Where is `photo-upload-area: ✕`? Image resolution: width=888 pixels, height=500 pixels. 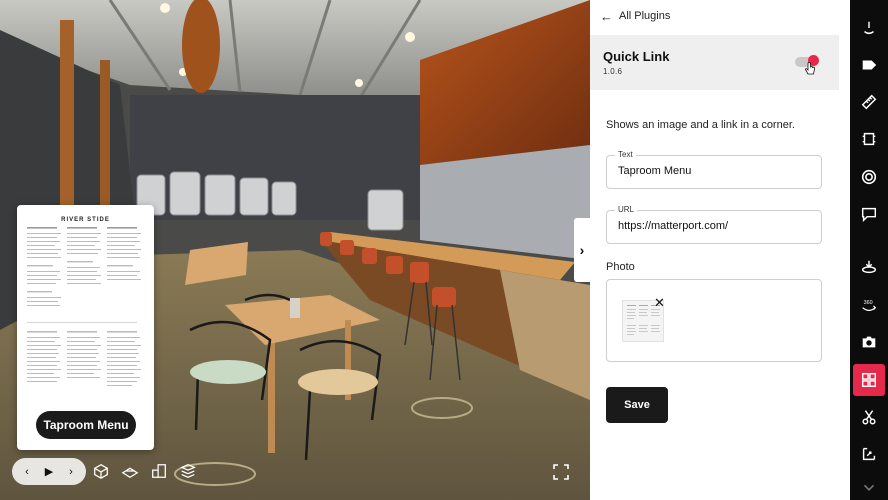 photo-upload-area: ✕ is located at coordinates (714, 320).